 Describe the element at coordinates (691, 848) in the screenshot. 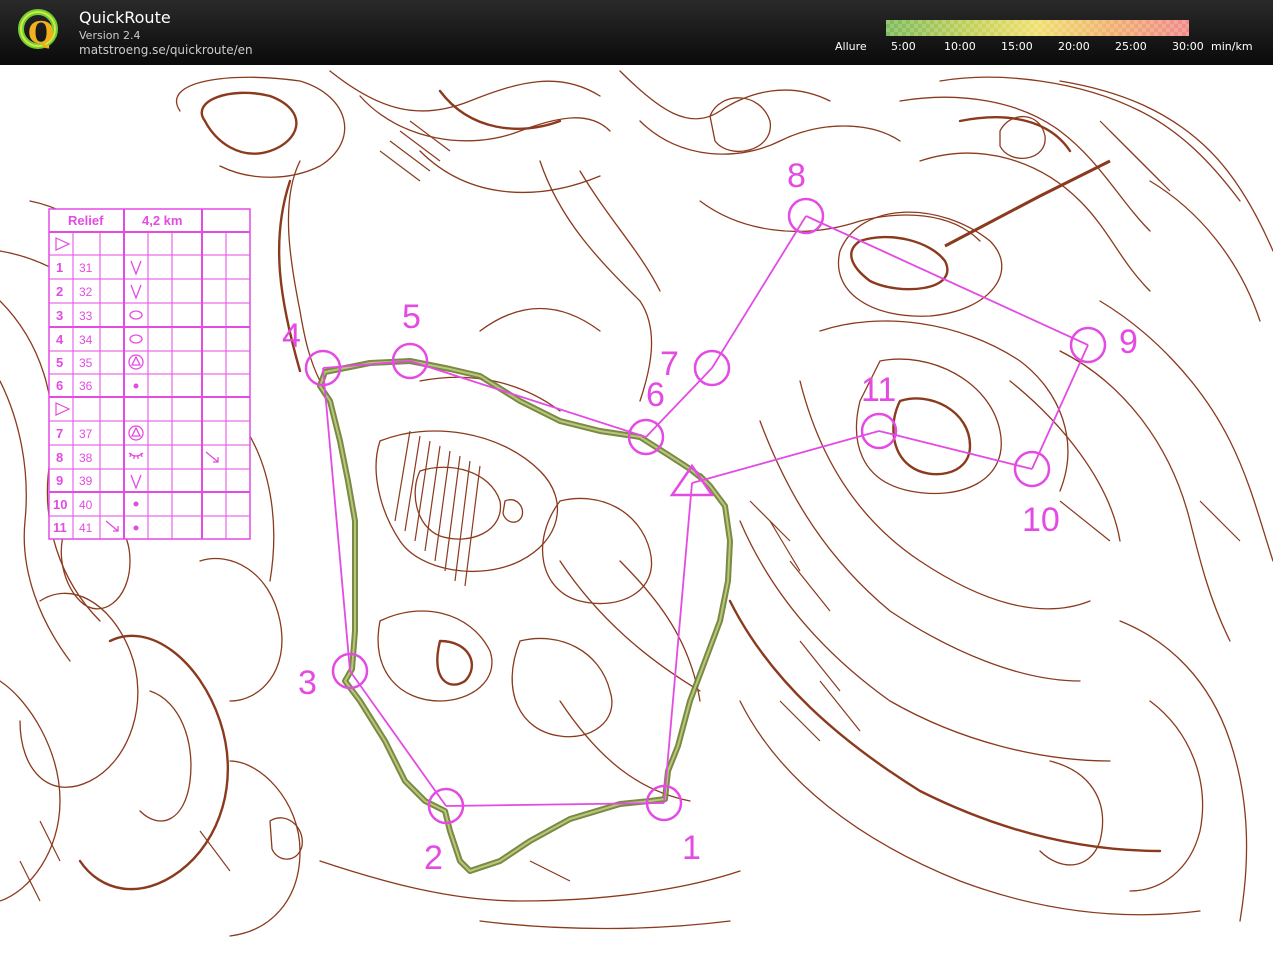

I see `control-label-1: 1` at that location.